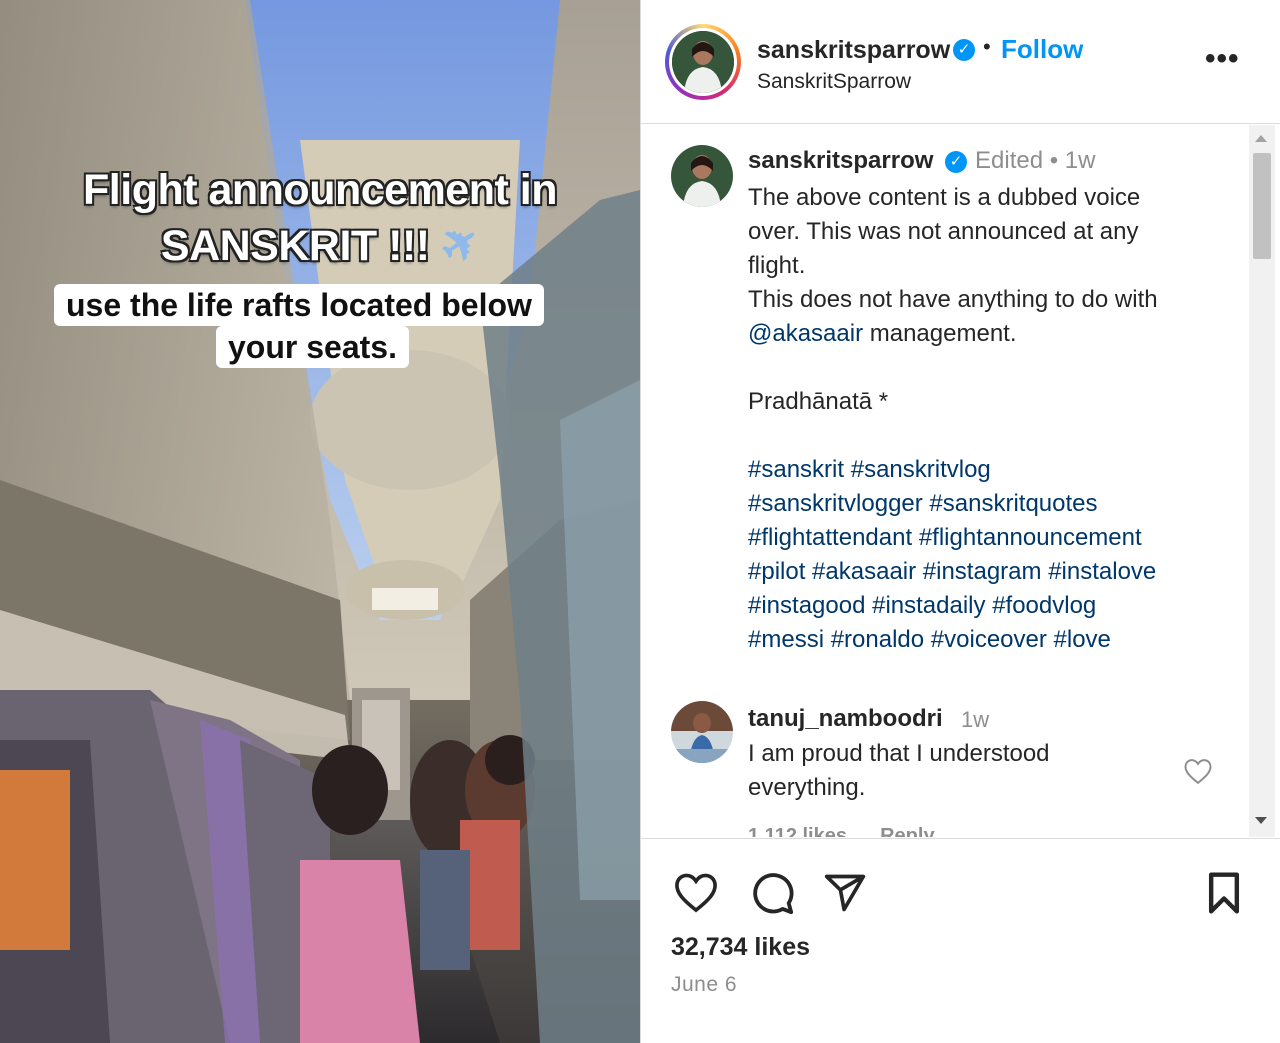 The width and height of the screenshot is (1280, 1043). Describe the element at coordinates (776, 571) in the screenshot. I see `hashtag-link: #pilot` at that location.